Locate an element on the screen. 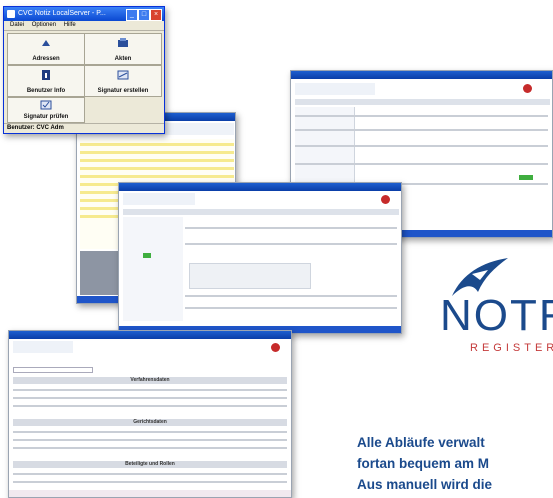 The width and height of the screenshot is (553, 498). section-verfahrensdaten: Verfahrensdaten is located at coordinates (150, 380).